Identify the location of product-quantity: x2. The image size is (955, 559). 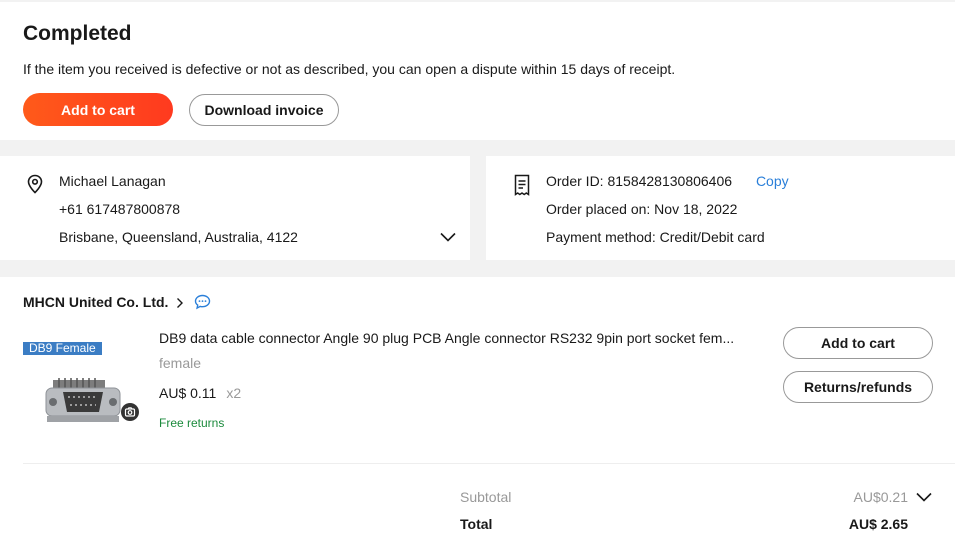
(234, 393).